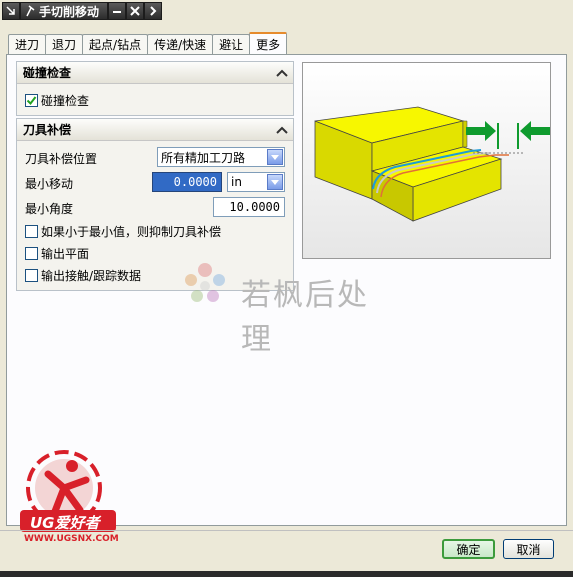 The height and width of the screenshot is (577, 573). What do you see at coordinates (49, 209) in the screenshot?
I see `min-angle-label: 最小角度` at bounding box center [49, 209].